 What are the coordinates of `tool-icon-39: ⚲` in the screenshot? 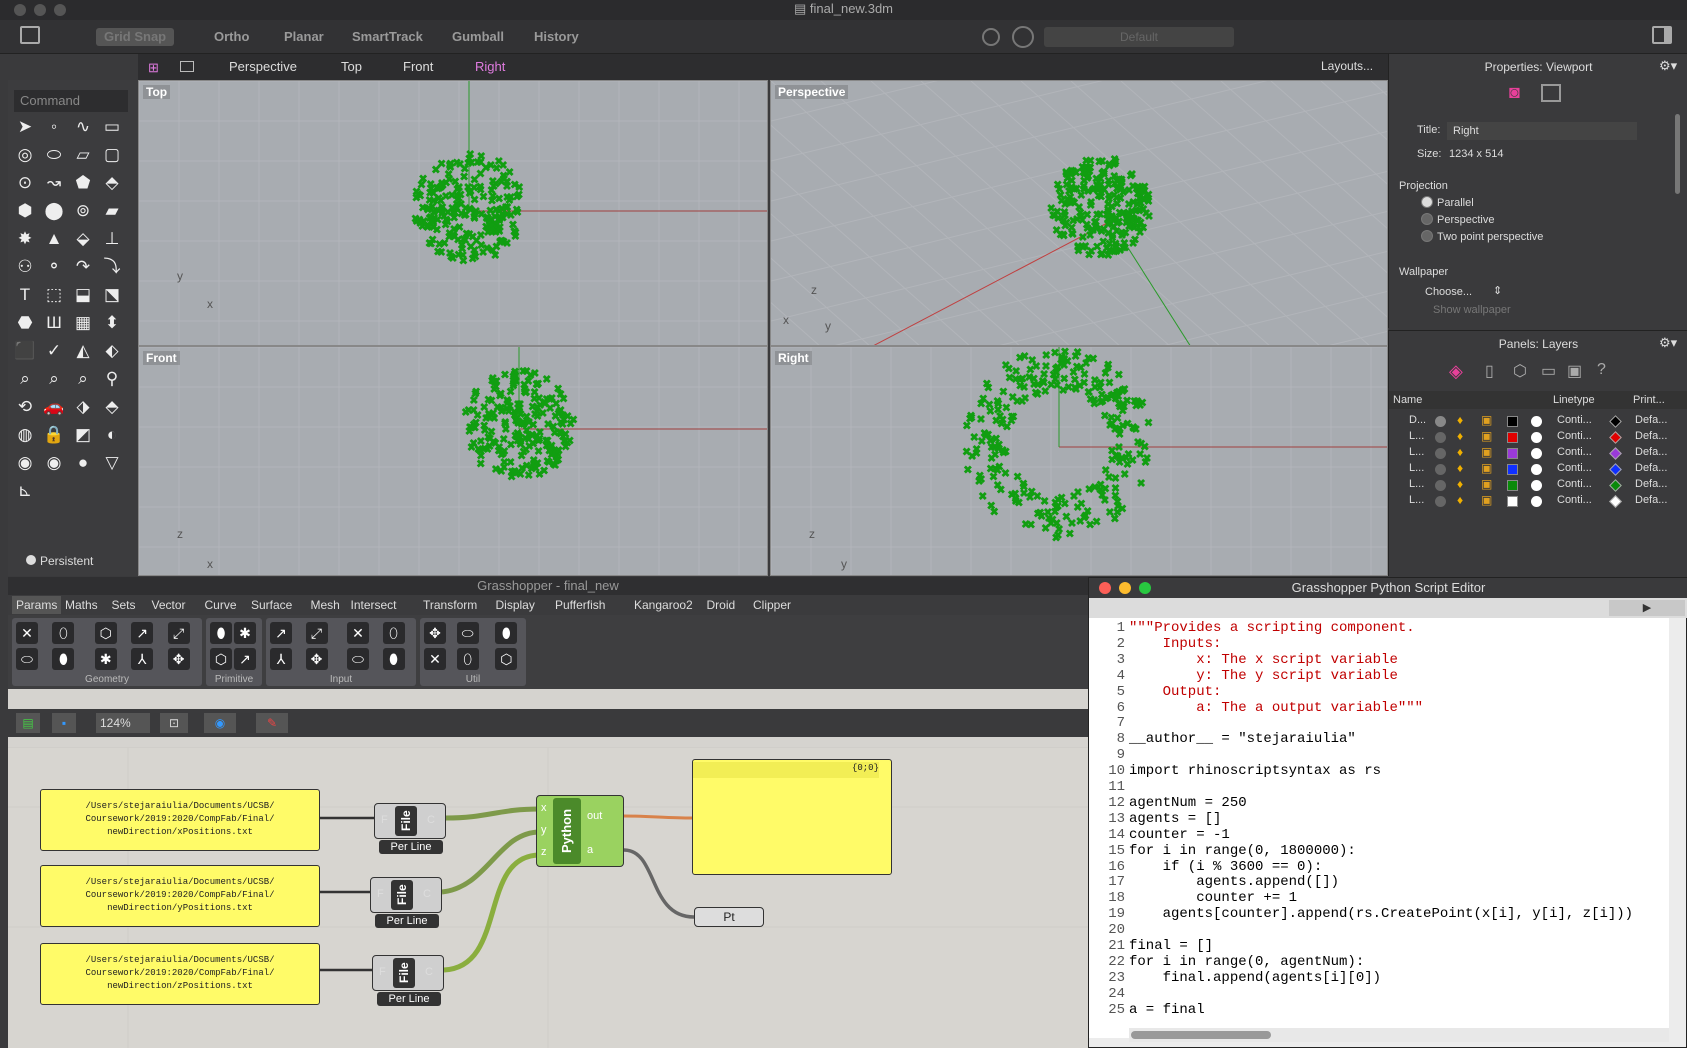 It's located at (112, 379).